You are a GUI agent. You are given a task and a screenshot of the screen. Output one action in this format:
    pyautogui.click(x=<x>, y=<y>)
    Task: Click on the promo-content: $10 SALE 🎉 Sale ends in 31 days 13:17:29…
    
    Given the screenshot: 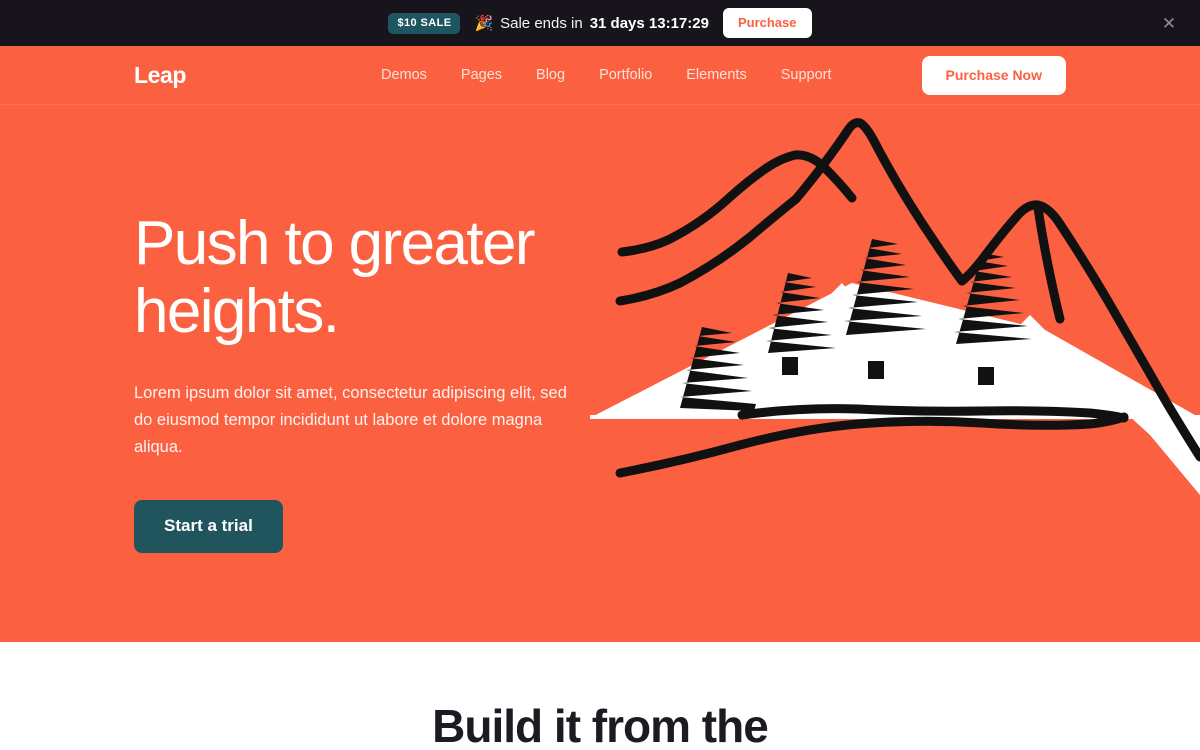 What is the action you would take?
    pyautogui.click(x=600, y=23)
    